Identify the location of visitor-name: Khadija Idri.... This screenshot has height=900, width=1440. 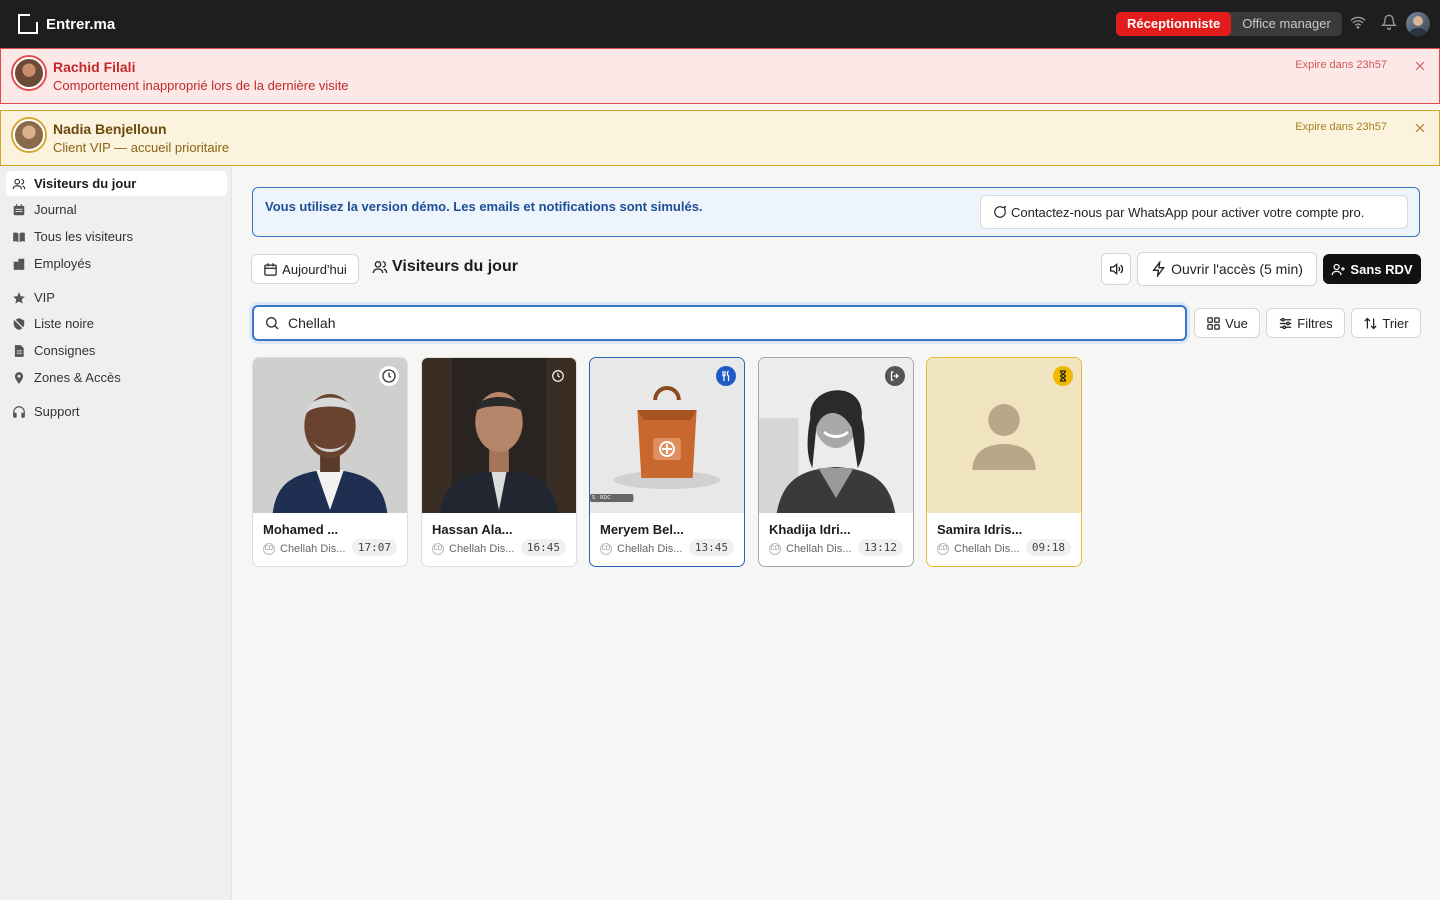
(810, 529).